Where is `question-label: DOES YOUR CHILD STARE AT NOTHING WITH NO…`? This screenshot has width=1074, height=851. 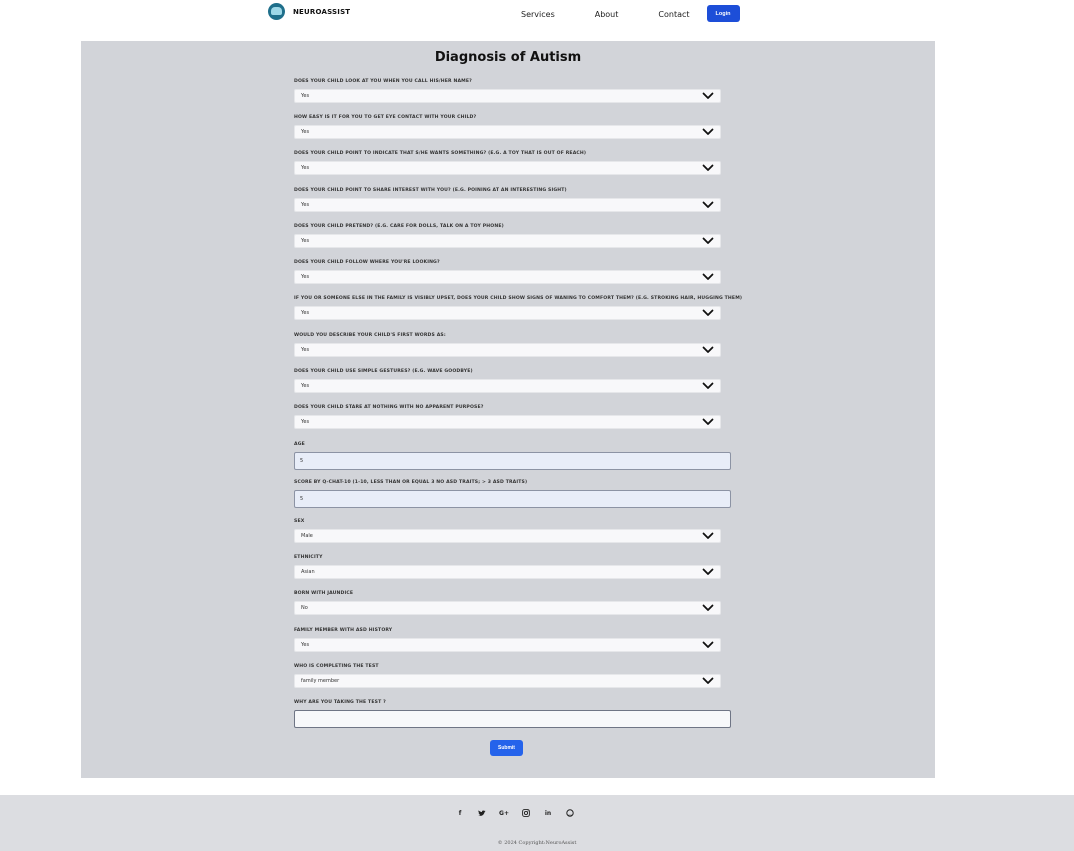 question-label: DOES YOUR CHILD STARE AT NOTHING WITH NO… is located at coordinates (389, 407).